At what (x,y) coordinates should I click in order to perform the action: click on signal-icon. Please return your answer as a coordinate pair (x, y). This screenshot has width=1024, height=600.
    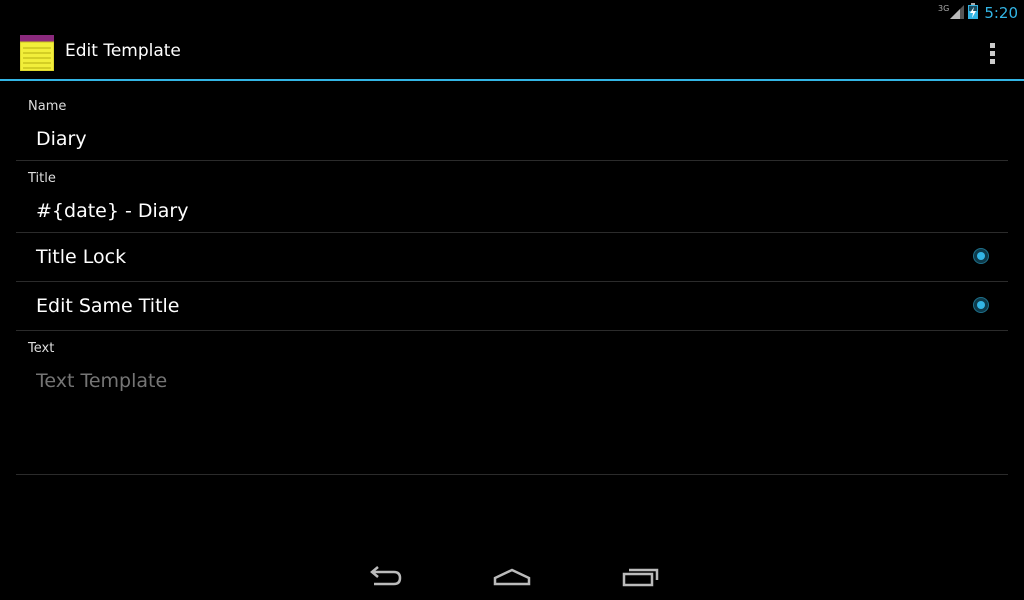
    Looking at the image, I should click on (957, 13).